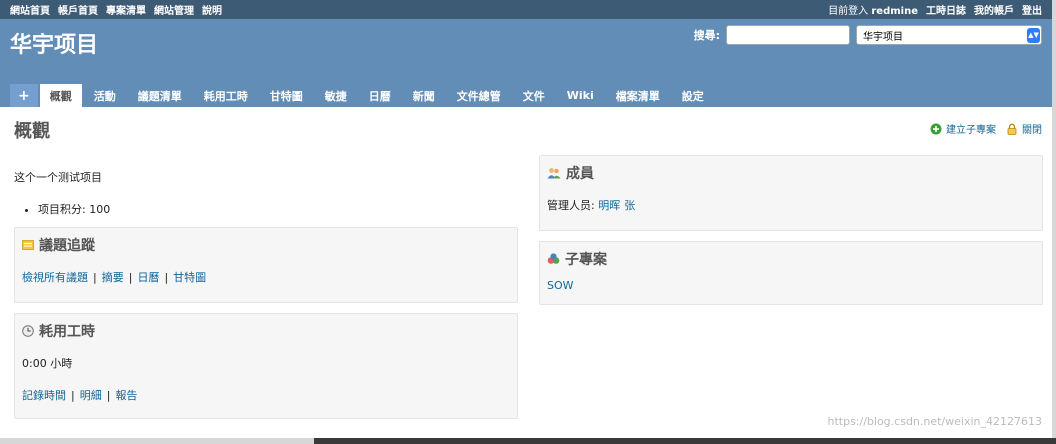  I want to click on time-report-link: 報告, so click(126, 395).